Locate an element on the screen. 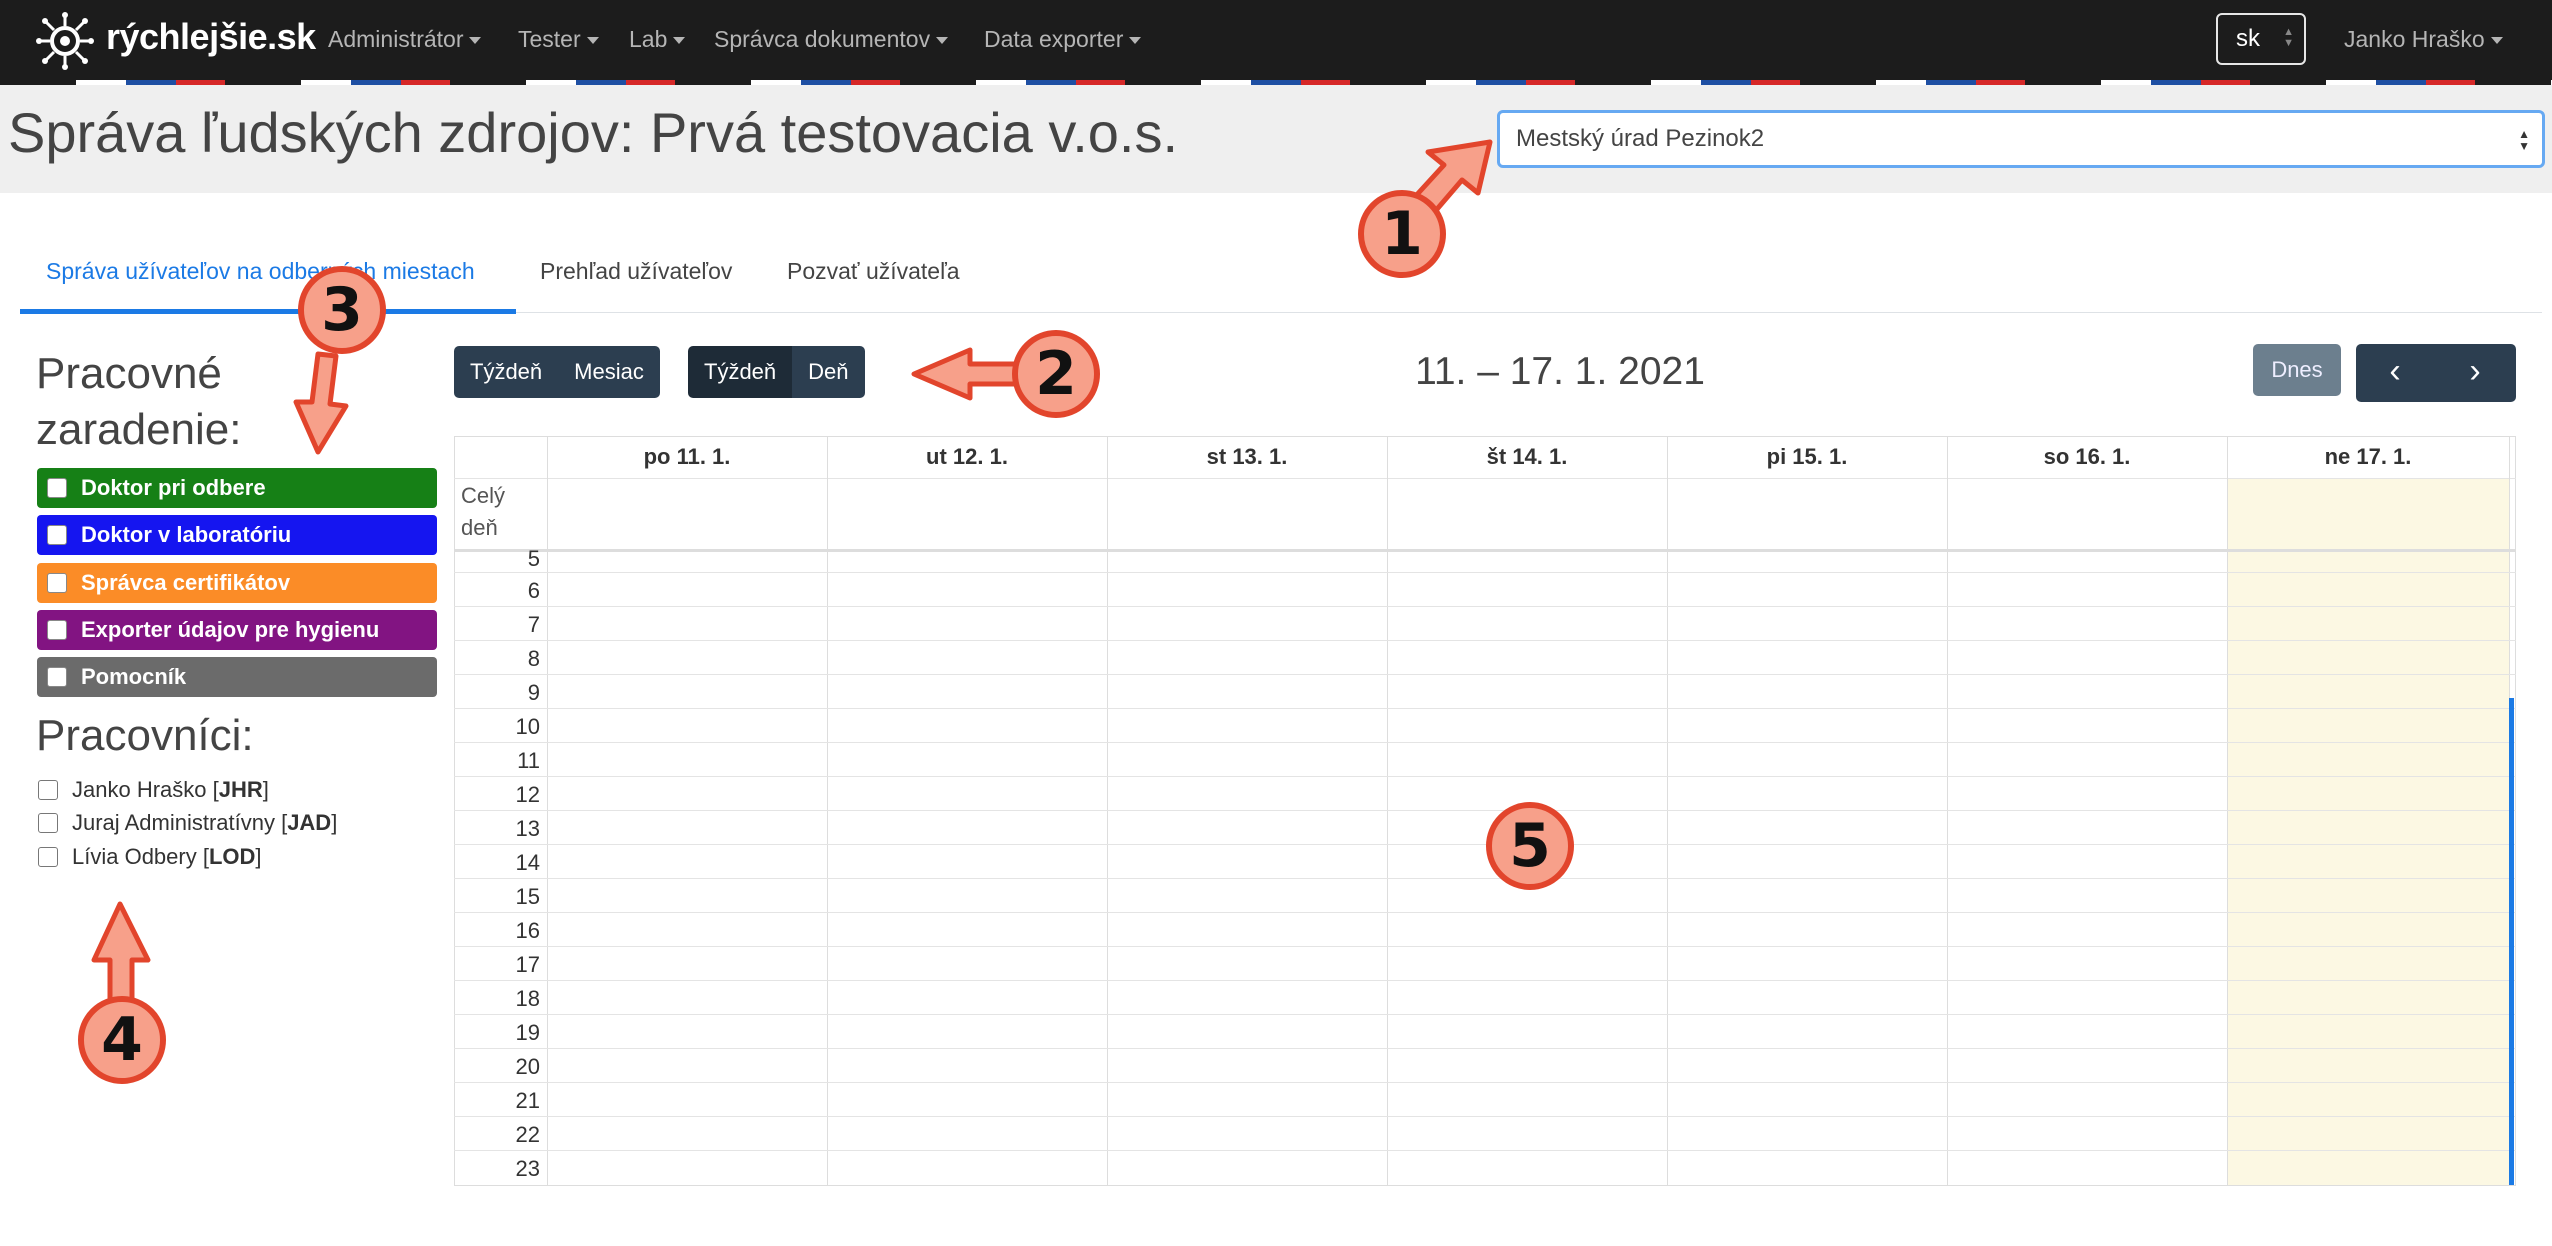  annotation-callout-5: 5 is located at coordinates (1530, 846).